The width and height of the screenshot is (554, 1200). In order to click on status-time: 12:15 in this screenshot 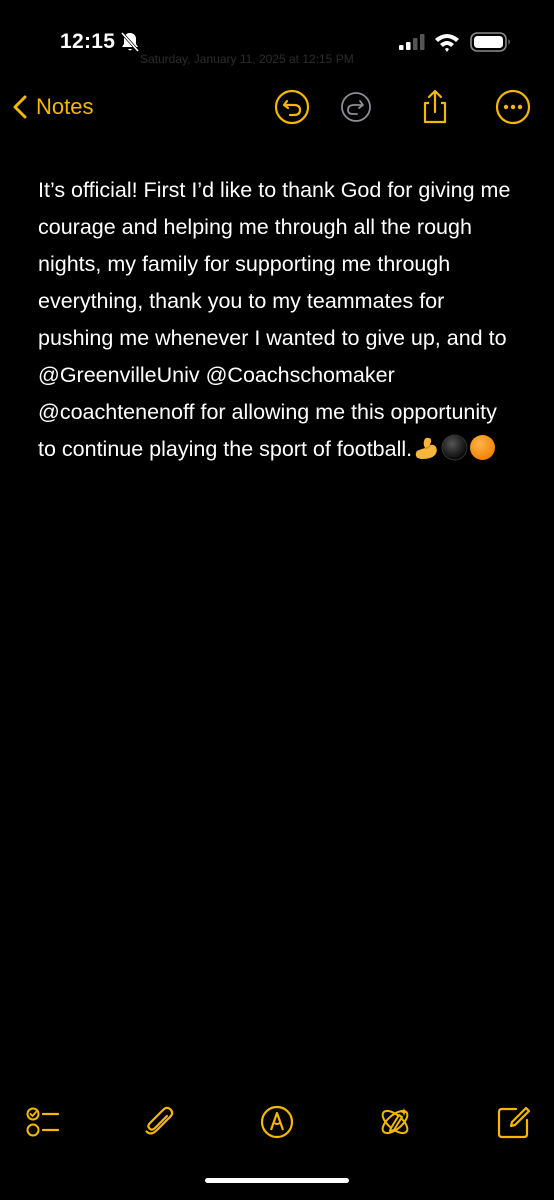, I will do `click(88, 41)`.